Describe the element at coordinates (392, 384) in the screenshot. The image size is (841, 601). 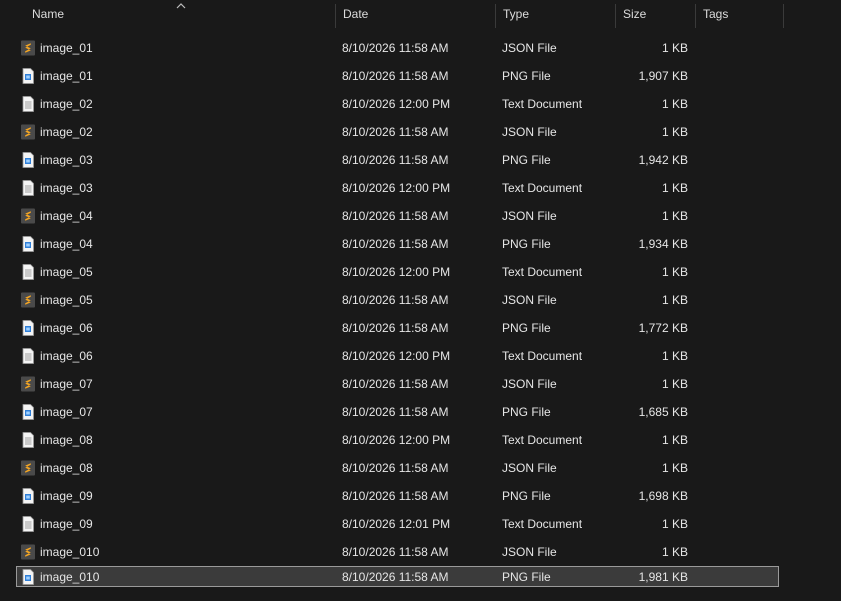
I see `file-row: image_07 8/10/2026 11:58 AM JSON File 1 KB` at that location.